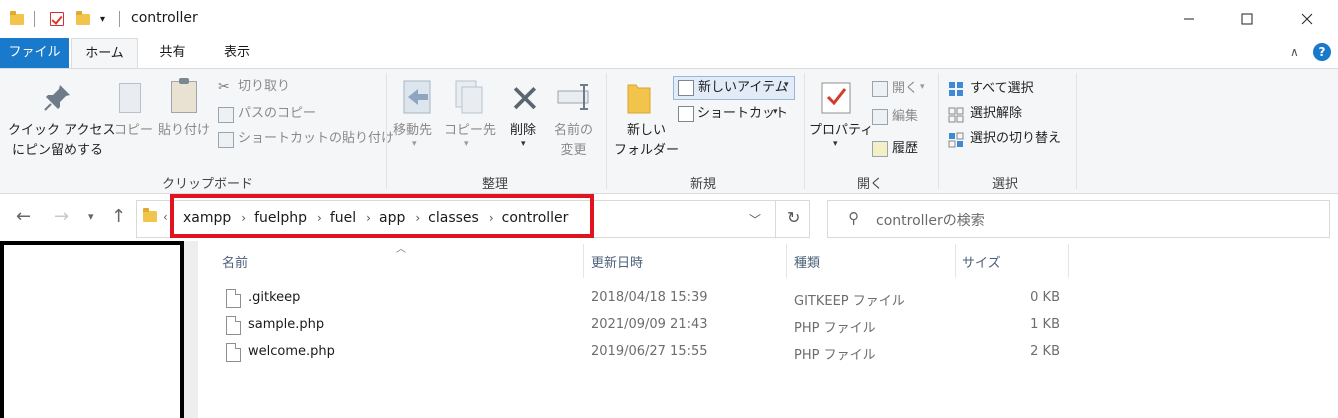 This screenshot has height=418, width=1338. Describe the element at coordinates (869, 184) in the screenshot. I see `open-group-label: 開く` at that location.